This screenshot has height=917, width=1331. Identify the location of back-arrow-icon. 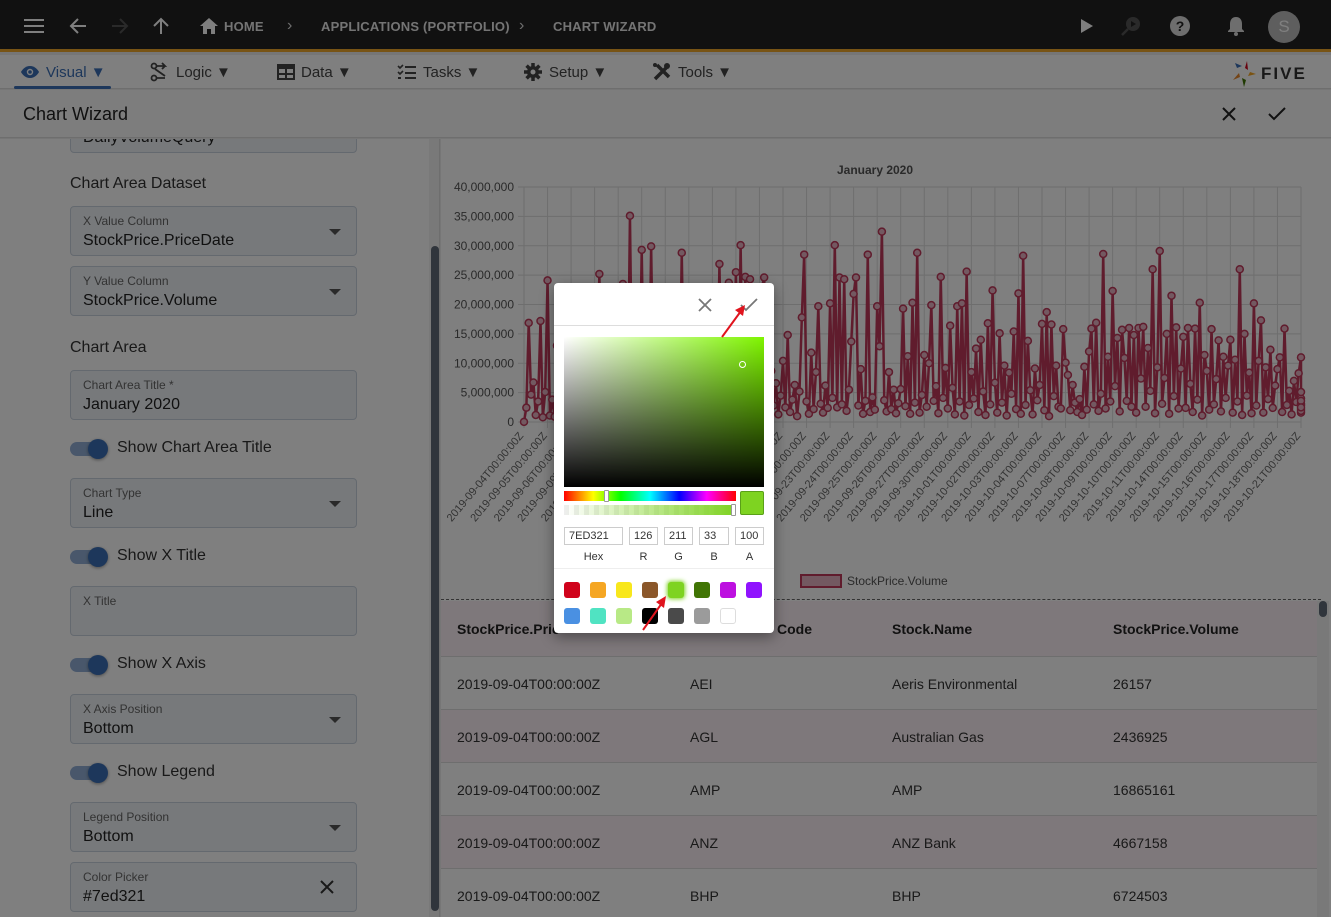
(78, 26).